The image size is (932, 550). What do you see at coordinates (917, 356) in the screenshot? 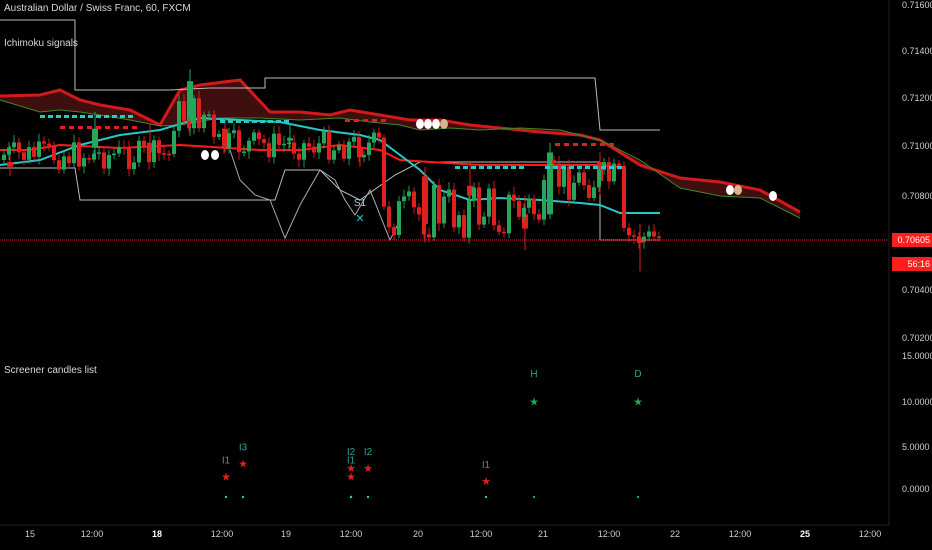
I see `screener-tick-label: 15.0000` at bounding box center [917, 356].